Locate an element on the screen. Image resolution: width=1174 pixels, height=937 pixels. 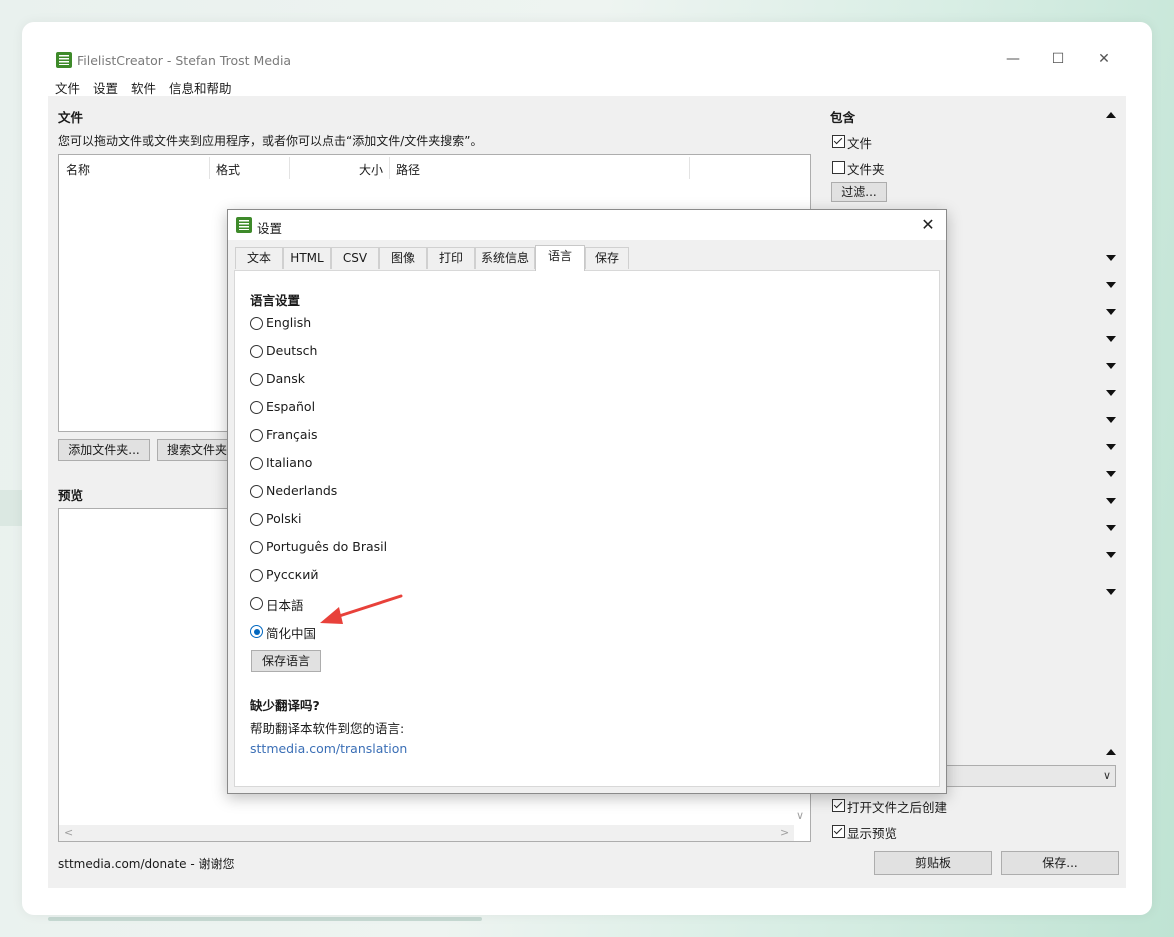
format-dropdown: ∨ is located at coordinates (1027, 776).